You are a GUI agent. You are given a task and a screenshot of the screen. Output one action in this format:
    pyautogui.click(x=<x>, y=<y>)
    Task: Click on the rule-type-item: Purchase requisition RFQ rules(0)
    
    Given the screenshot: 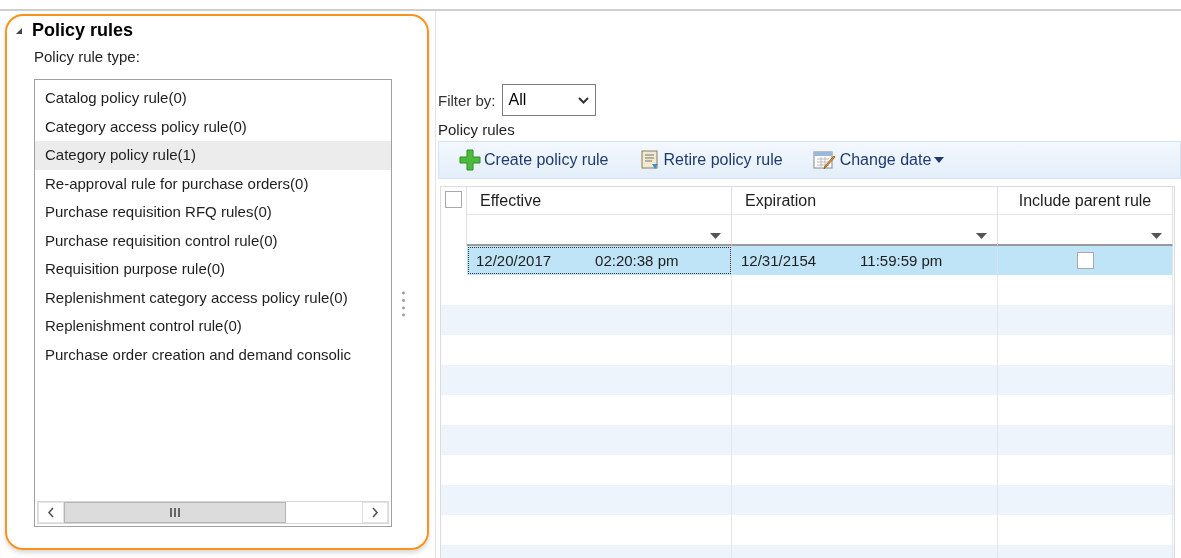 What is the action you would take?
    pyautogui.click(x=213, y=212)
    